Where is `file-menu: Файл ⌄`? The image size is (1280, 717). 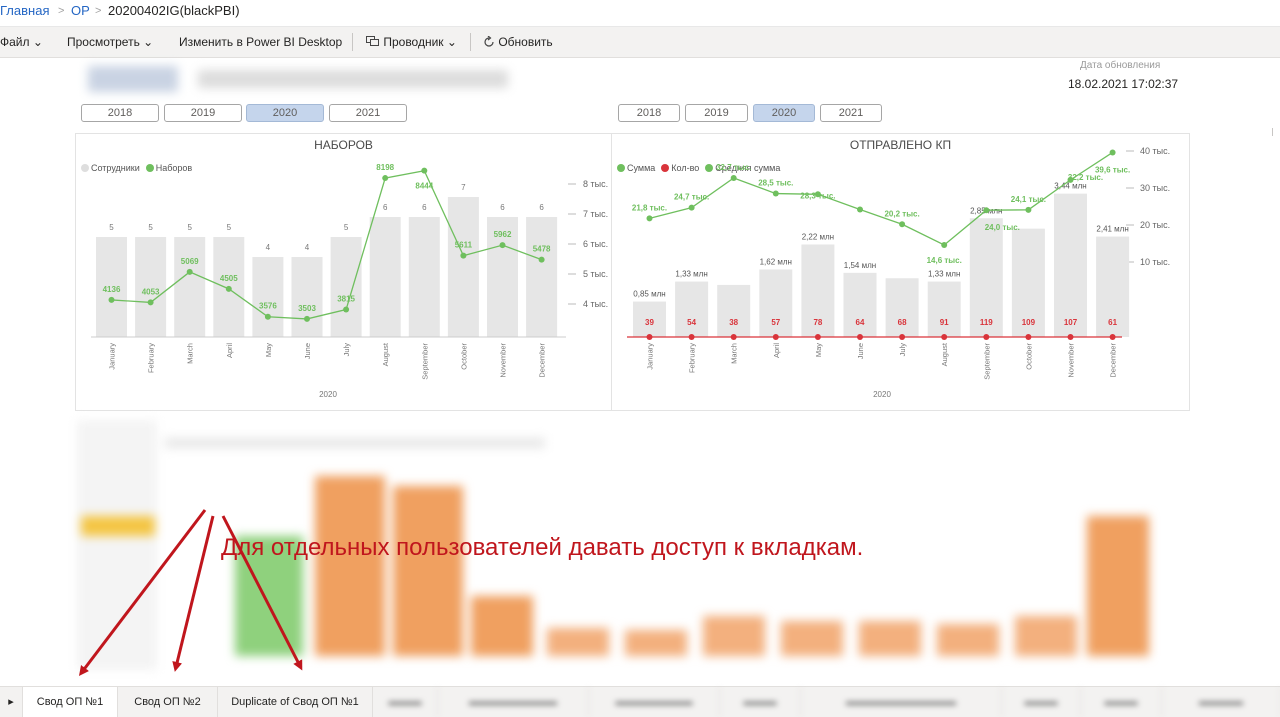
file-menu: Файл ⌄ is located at coordinates (21, 42).